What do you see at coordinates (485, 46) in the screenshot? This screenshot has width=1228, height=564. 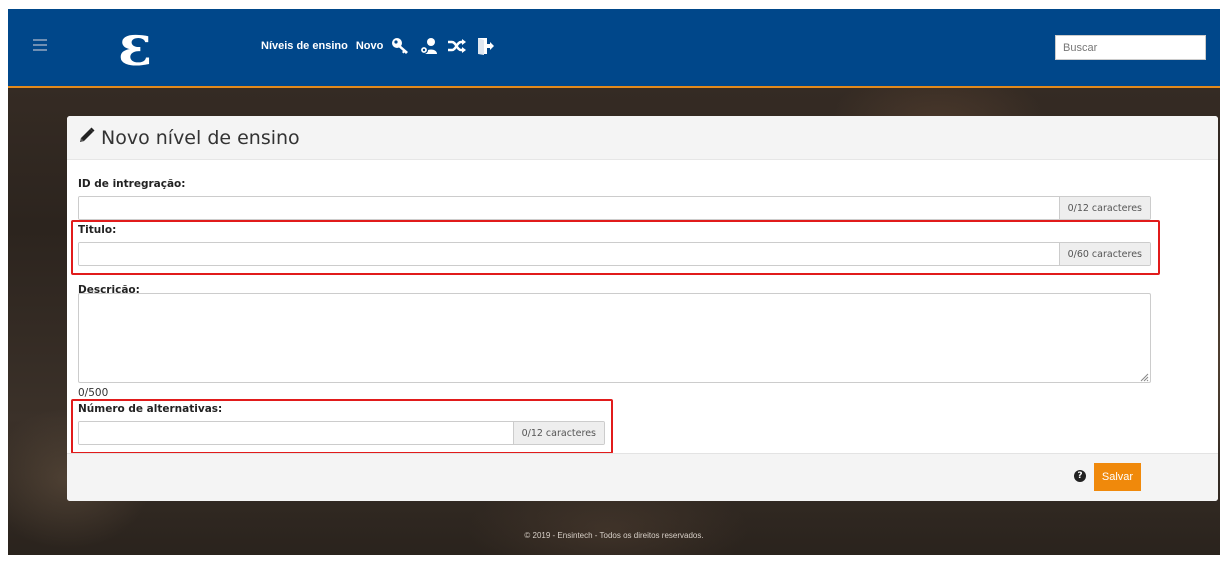 I see `exit-icon` at bounding box center [485, 46].